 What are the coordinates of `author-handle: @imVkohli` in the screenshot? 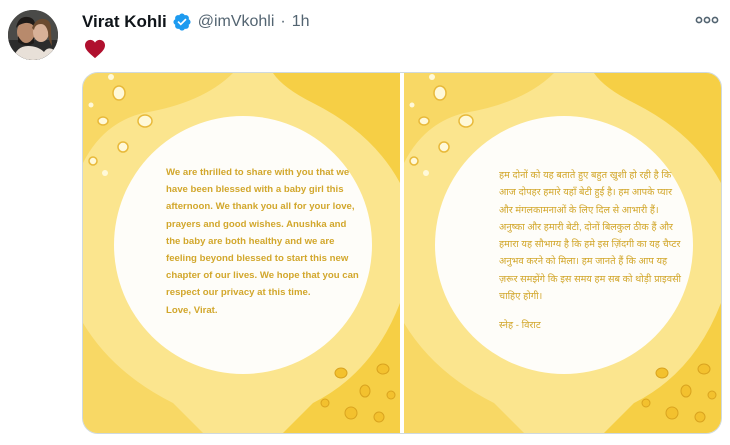 It's located at (236, 22).